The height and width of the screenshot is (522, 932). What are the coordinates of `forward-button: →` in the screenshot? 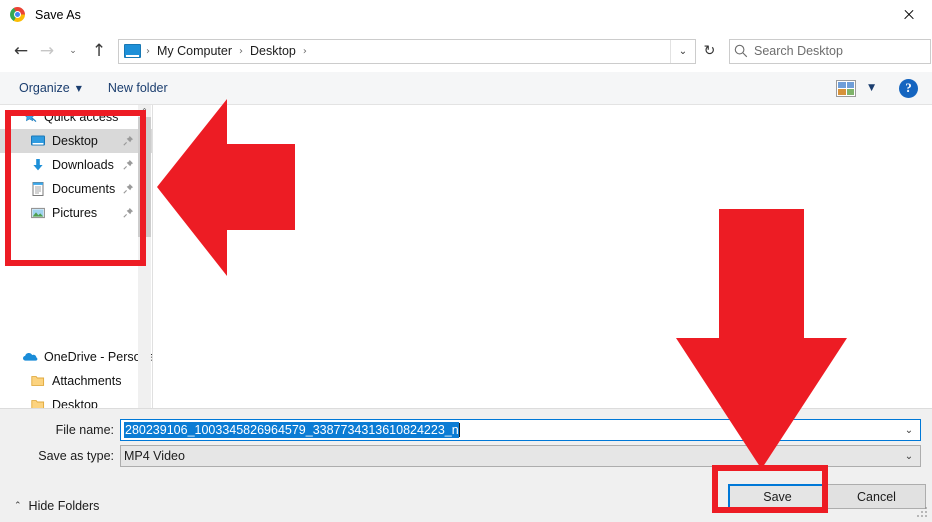 It's located at (47, 51).